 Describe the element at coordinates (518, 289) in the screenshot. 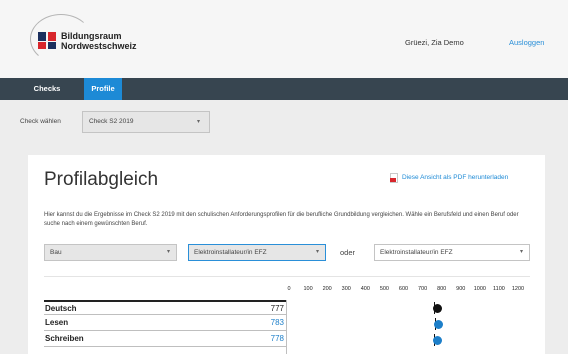

I see `scale-tick-label: 1200` at that location.